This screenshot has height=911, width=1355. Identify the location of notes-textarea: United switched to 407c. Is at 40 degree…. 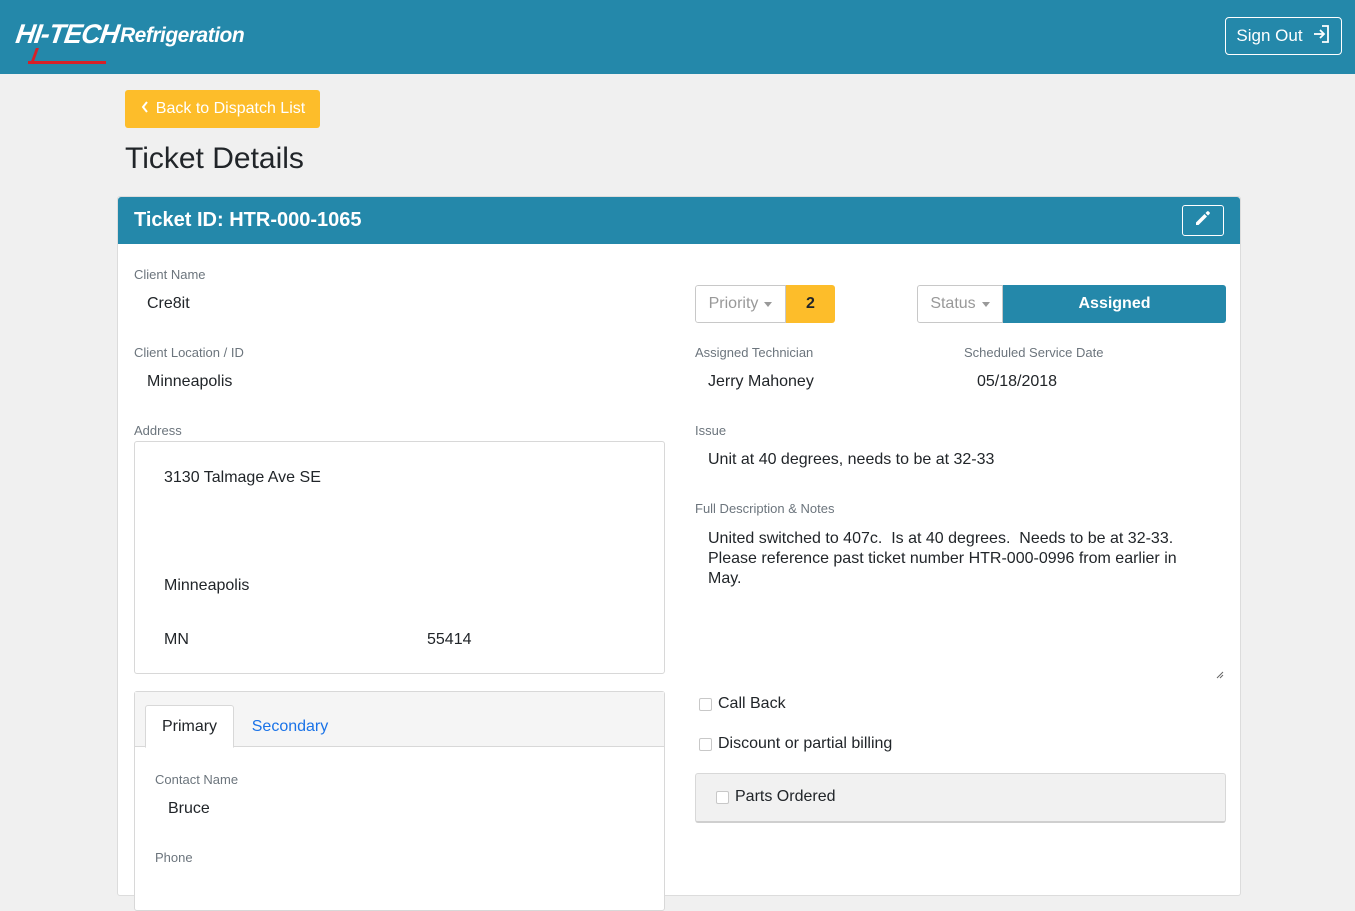
(960, 599).